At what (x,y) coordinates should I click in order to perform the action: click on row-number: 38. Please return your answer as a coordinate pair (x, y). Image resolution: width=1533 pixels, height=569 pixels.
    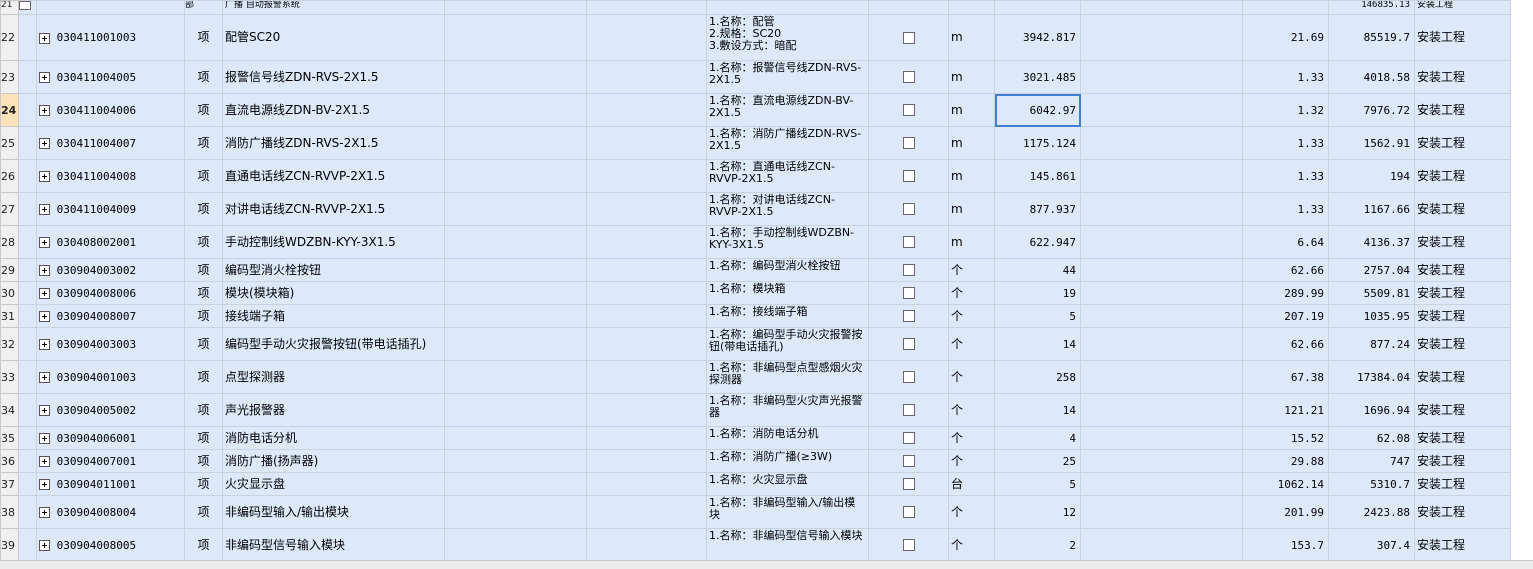
    Looking at the image, I should click on (9, 512).